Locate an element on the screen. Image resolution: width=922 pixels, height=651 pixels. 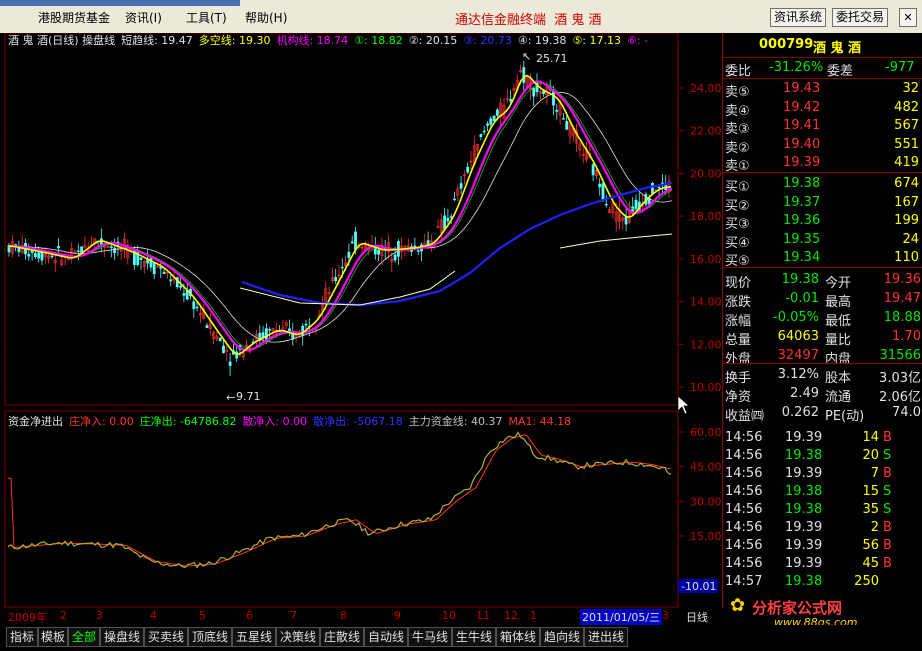
tab-14: 进出线 is located at coordinates (606, 637).